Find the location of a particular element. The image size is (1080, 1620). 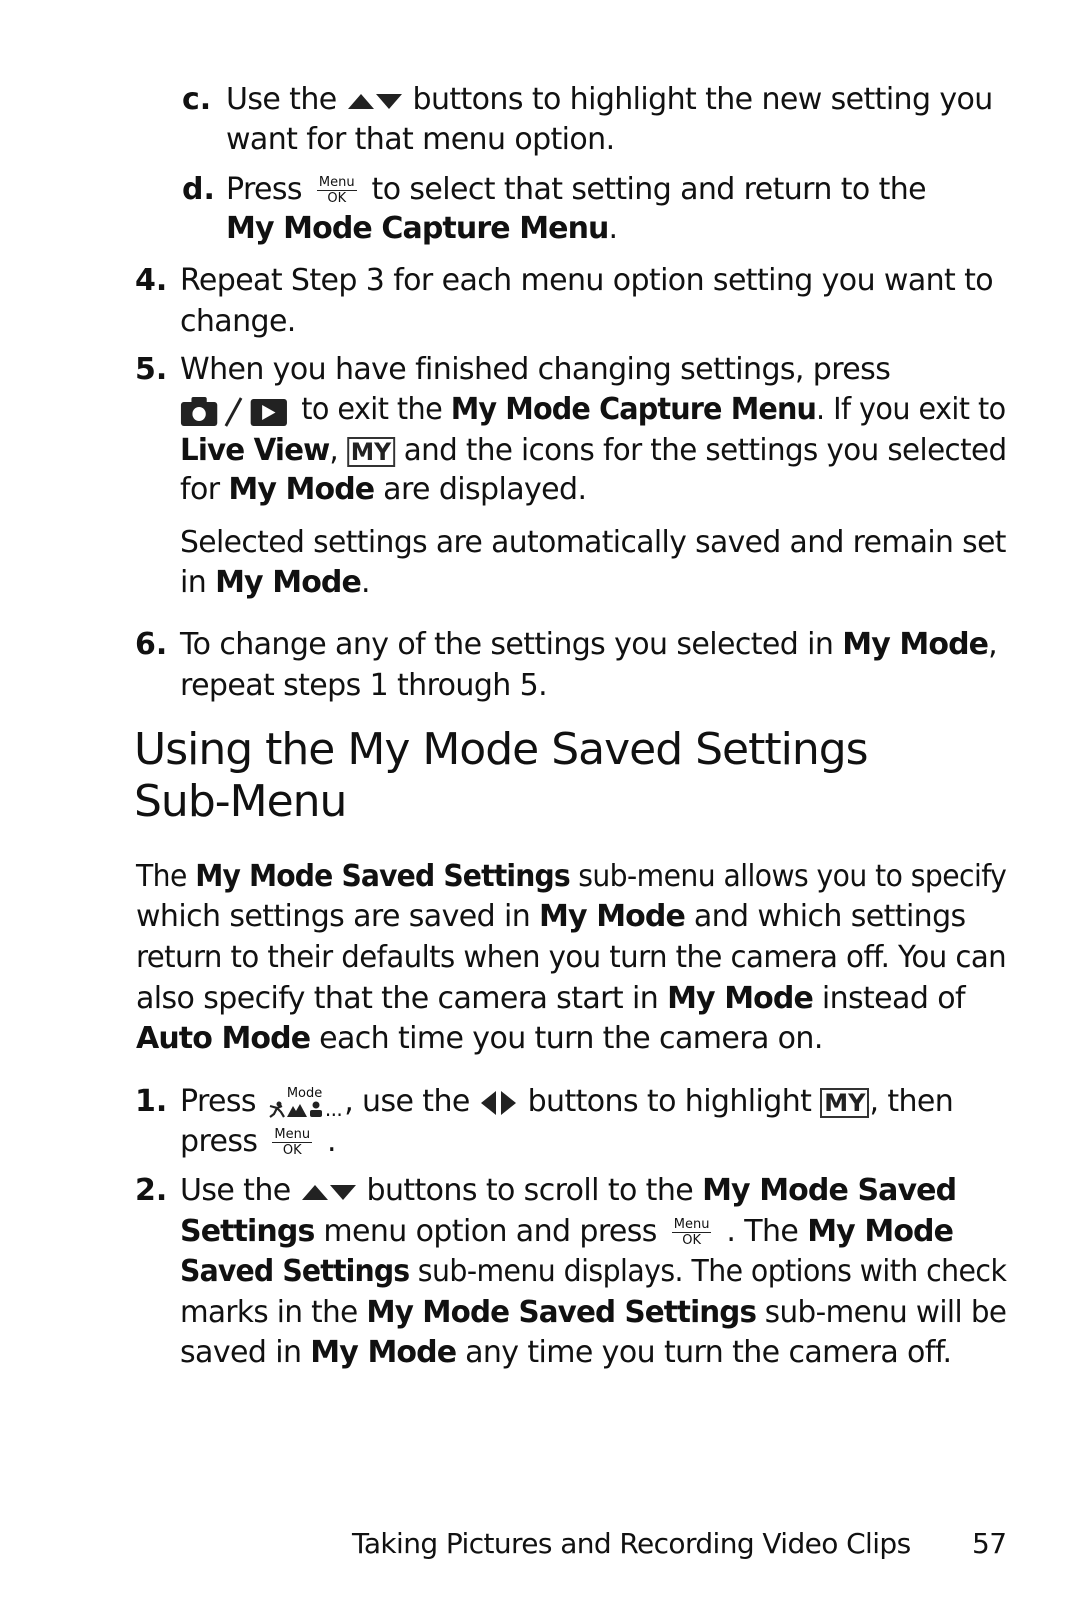

landscape-icon is located at coordinates (296, 1110).